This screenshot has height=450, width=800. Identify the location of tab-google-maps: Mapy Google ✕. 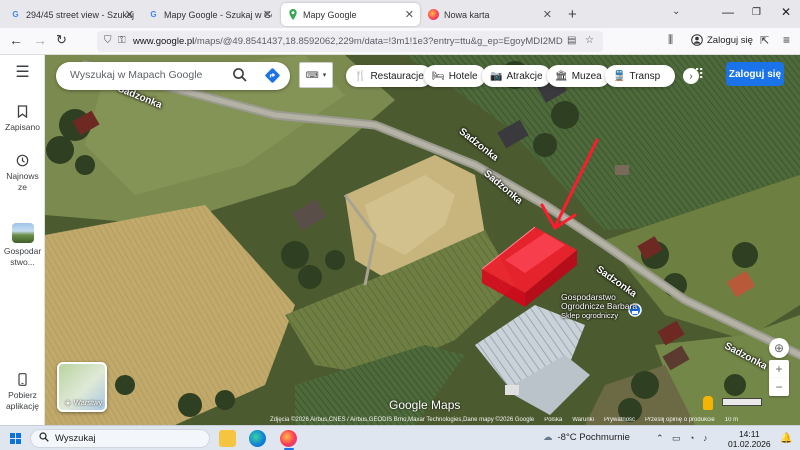
(350, 14).